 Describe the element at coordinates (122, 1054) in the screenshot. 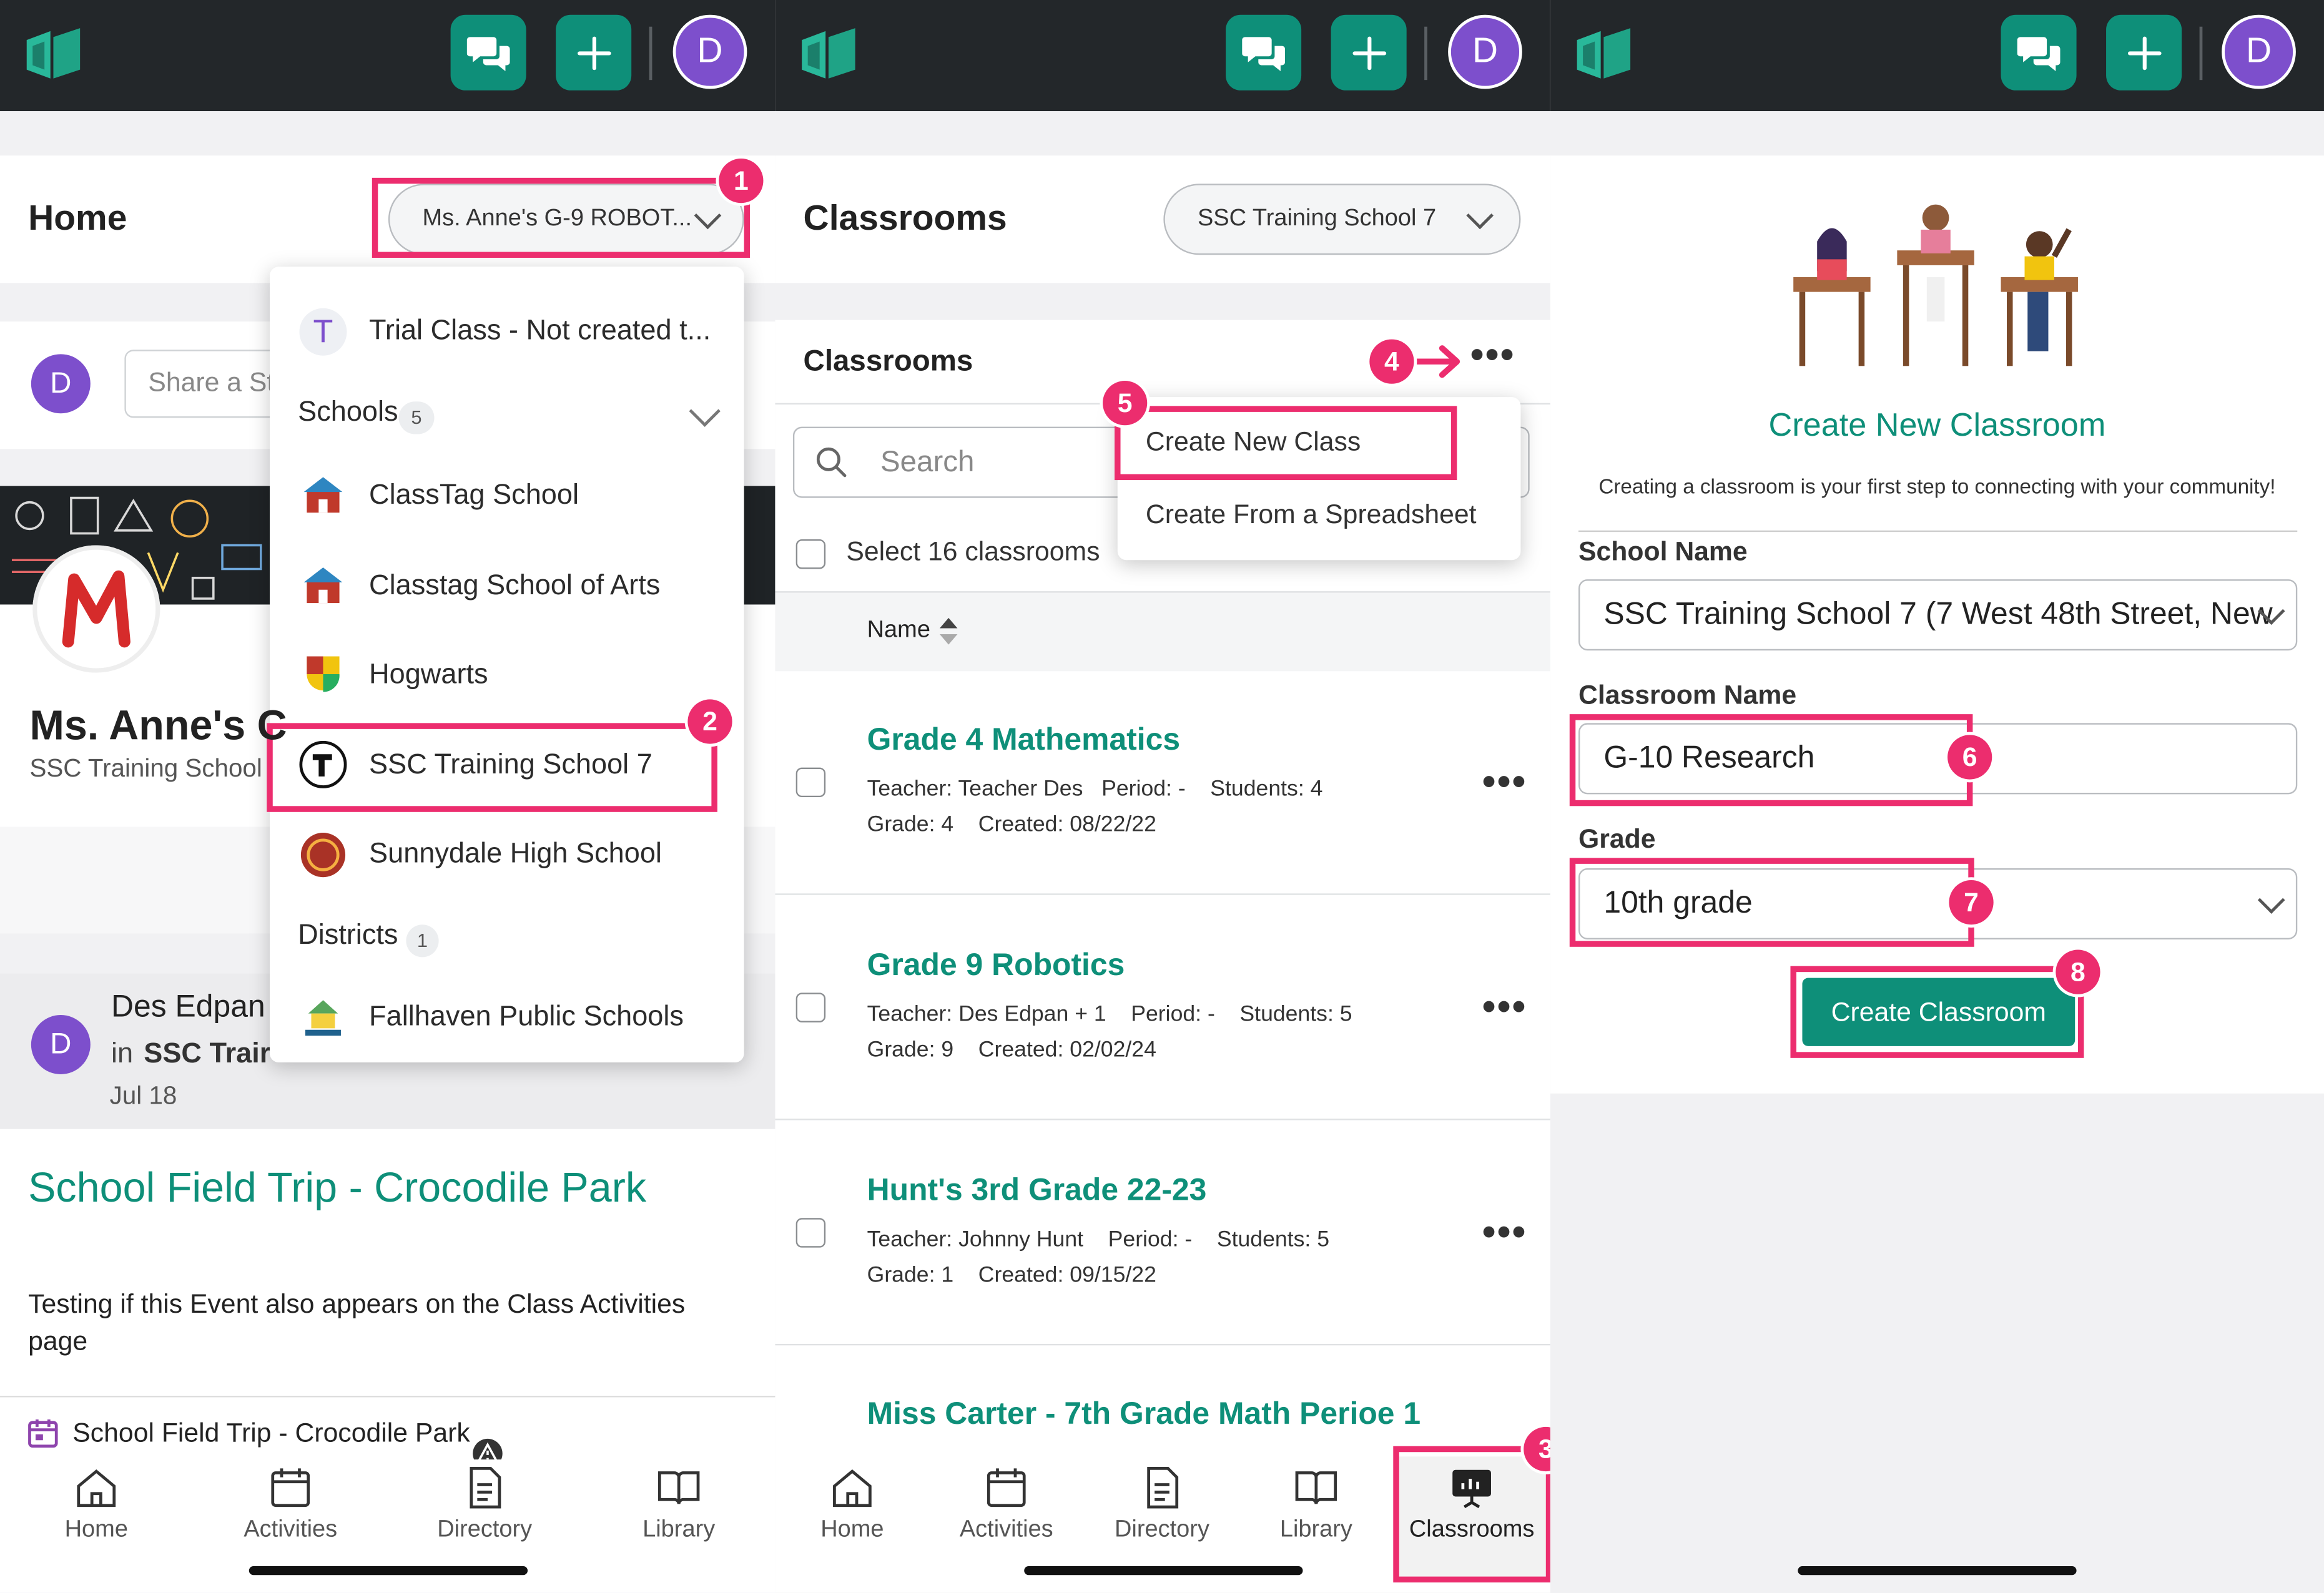

I see `post-in-label: in` at that location.